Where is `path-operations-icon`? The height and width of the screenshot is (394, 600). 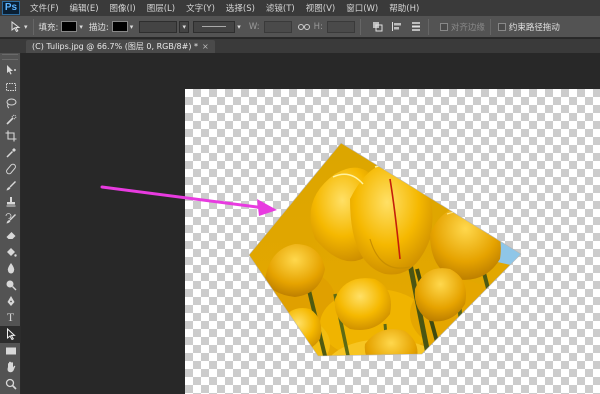
path-operations-icon is located at coordinates (378, 27).